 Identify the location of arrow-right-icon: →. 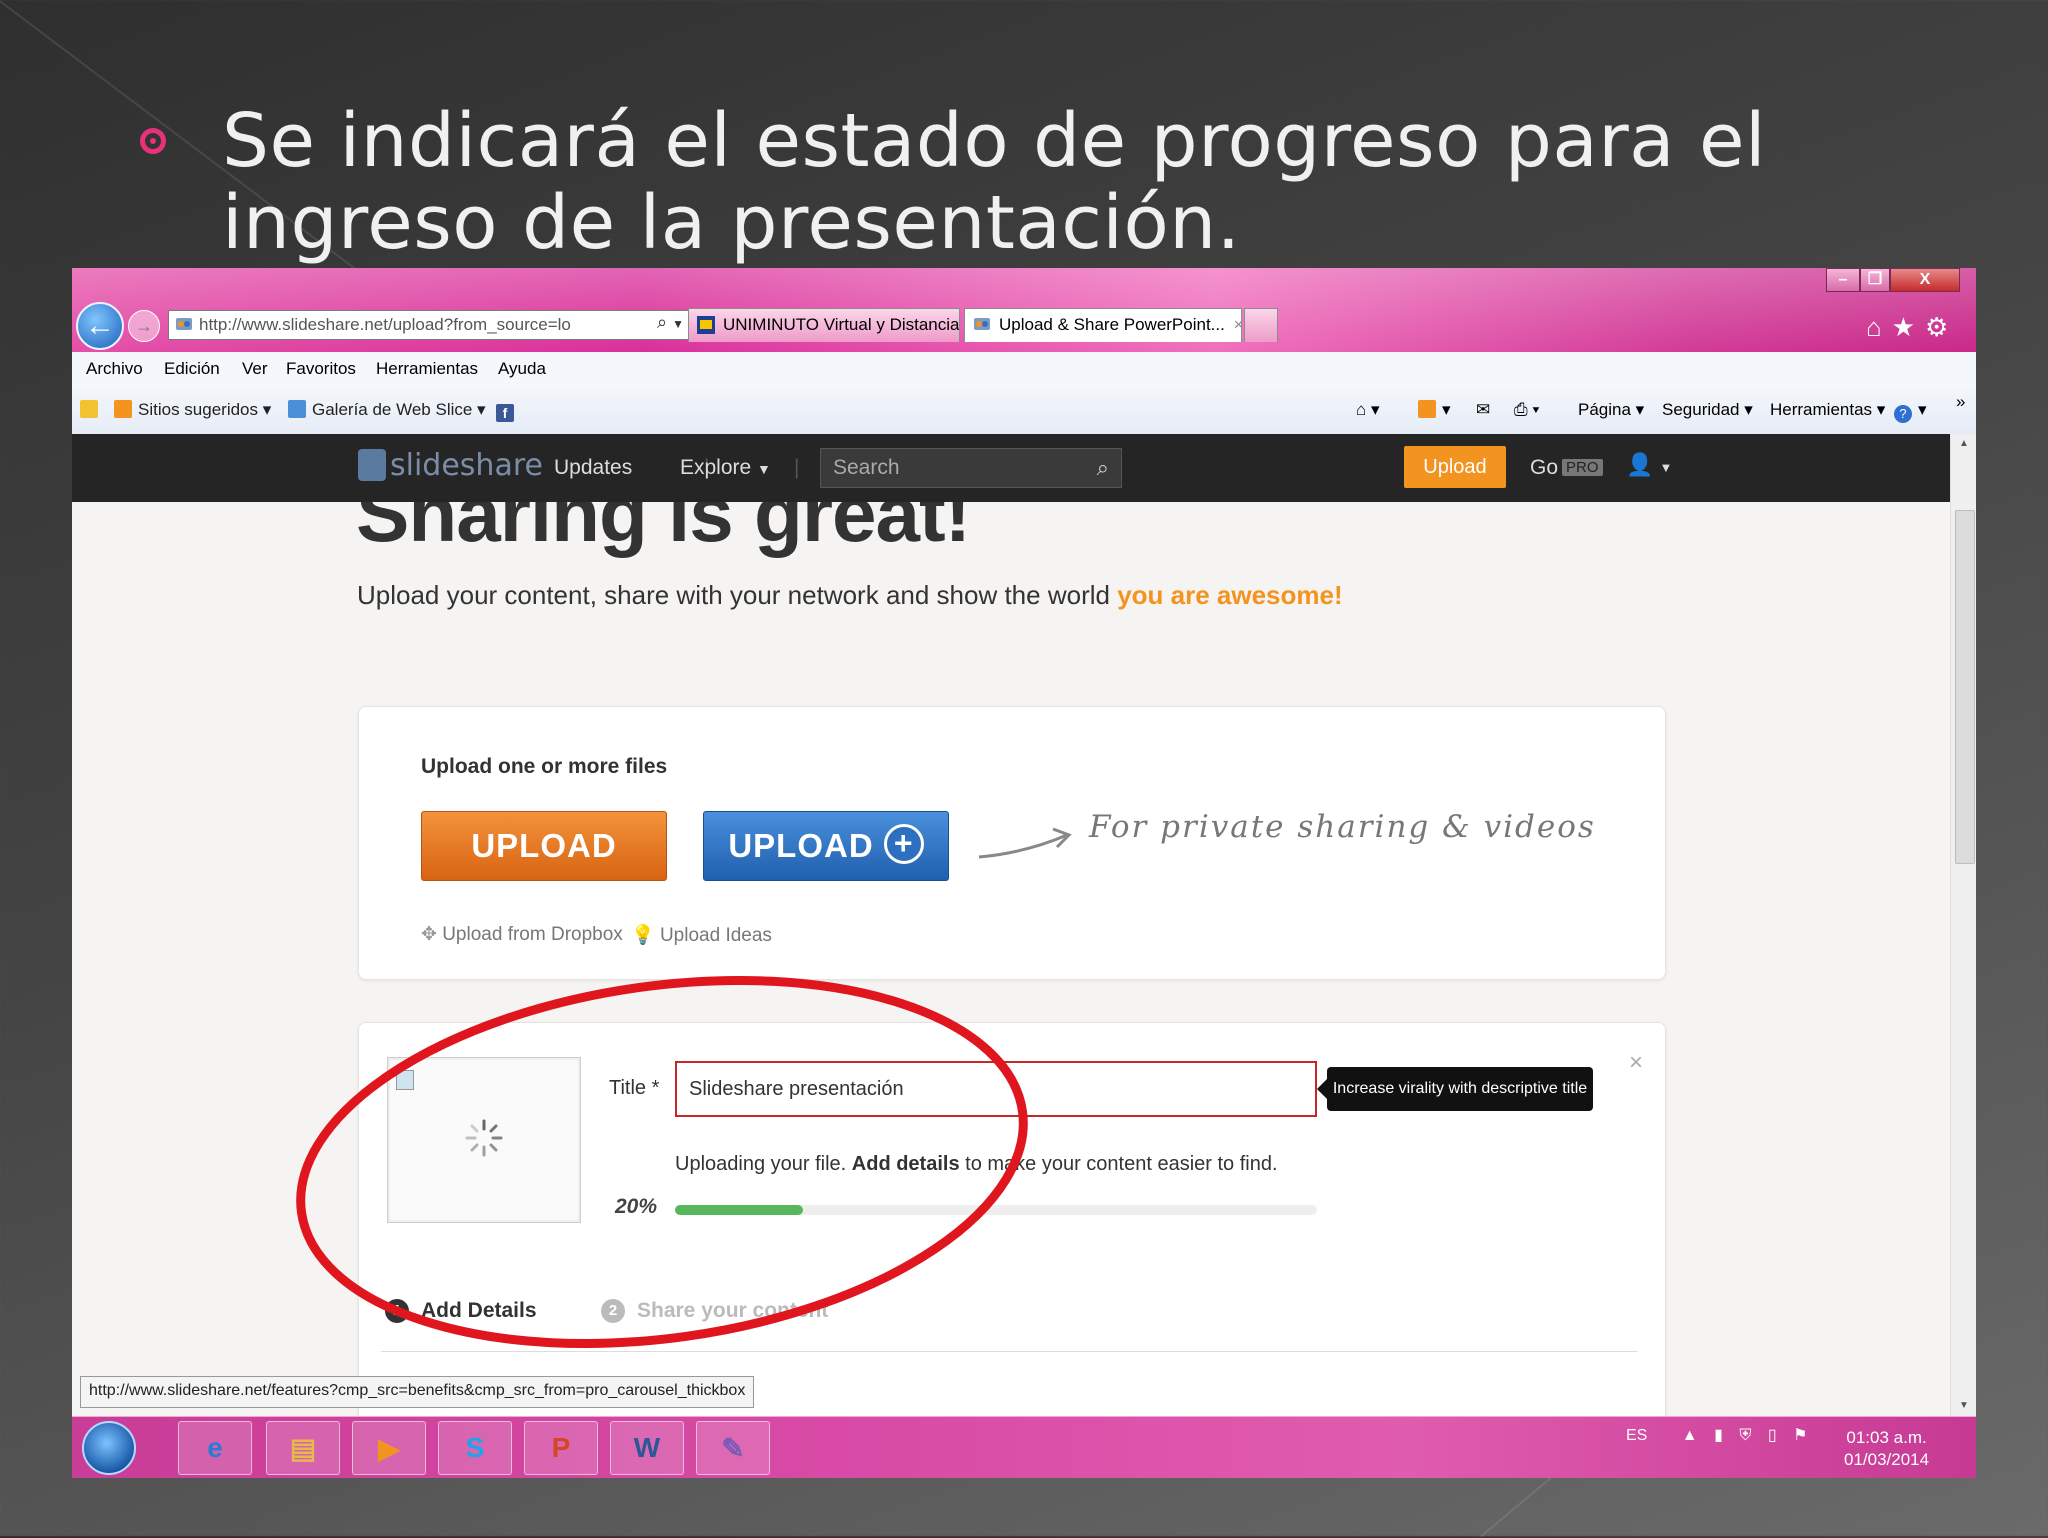
(144, 325).